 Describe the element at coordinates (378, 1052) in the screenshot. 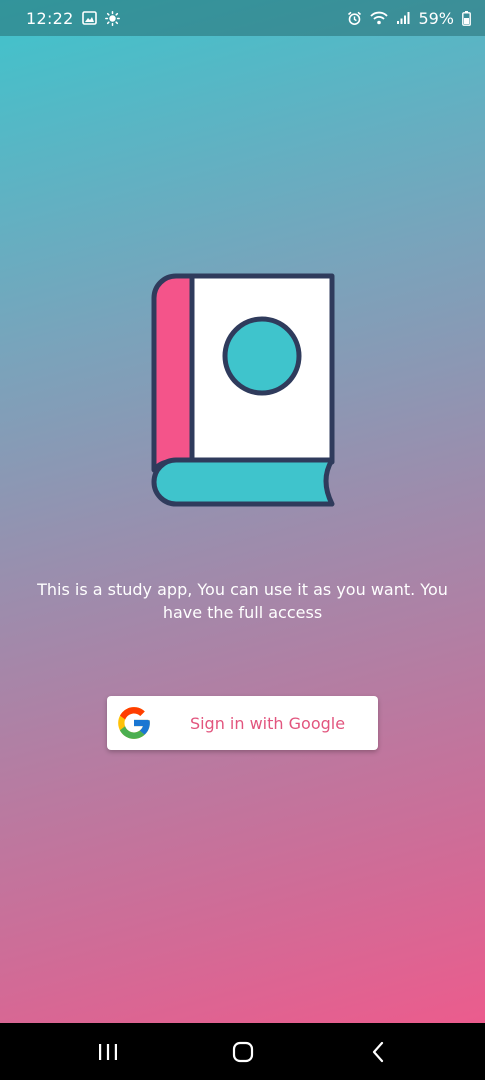

I see `back-icon` at that location.